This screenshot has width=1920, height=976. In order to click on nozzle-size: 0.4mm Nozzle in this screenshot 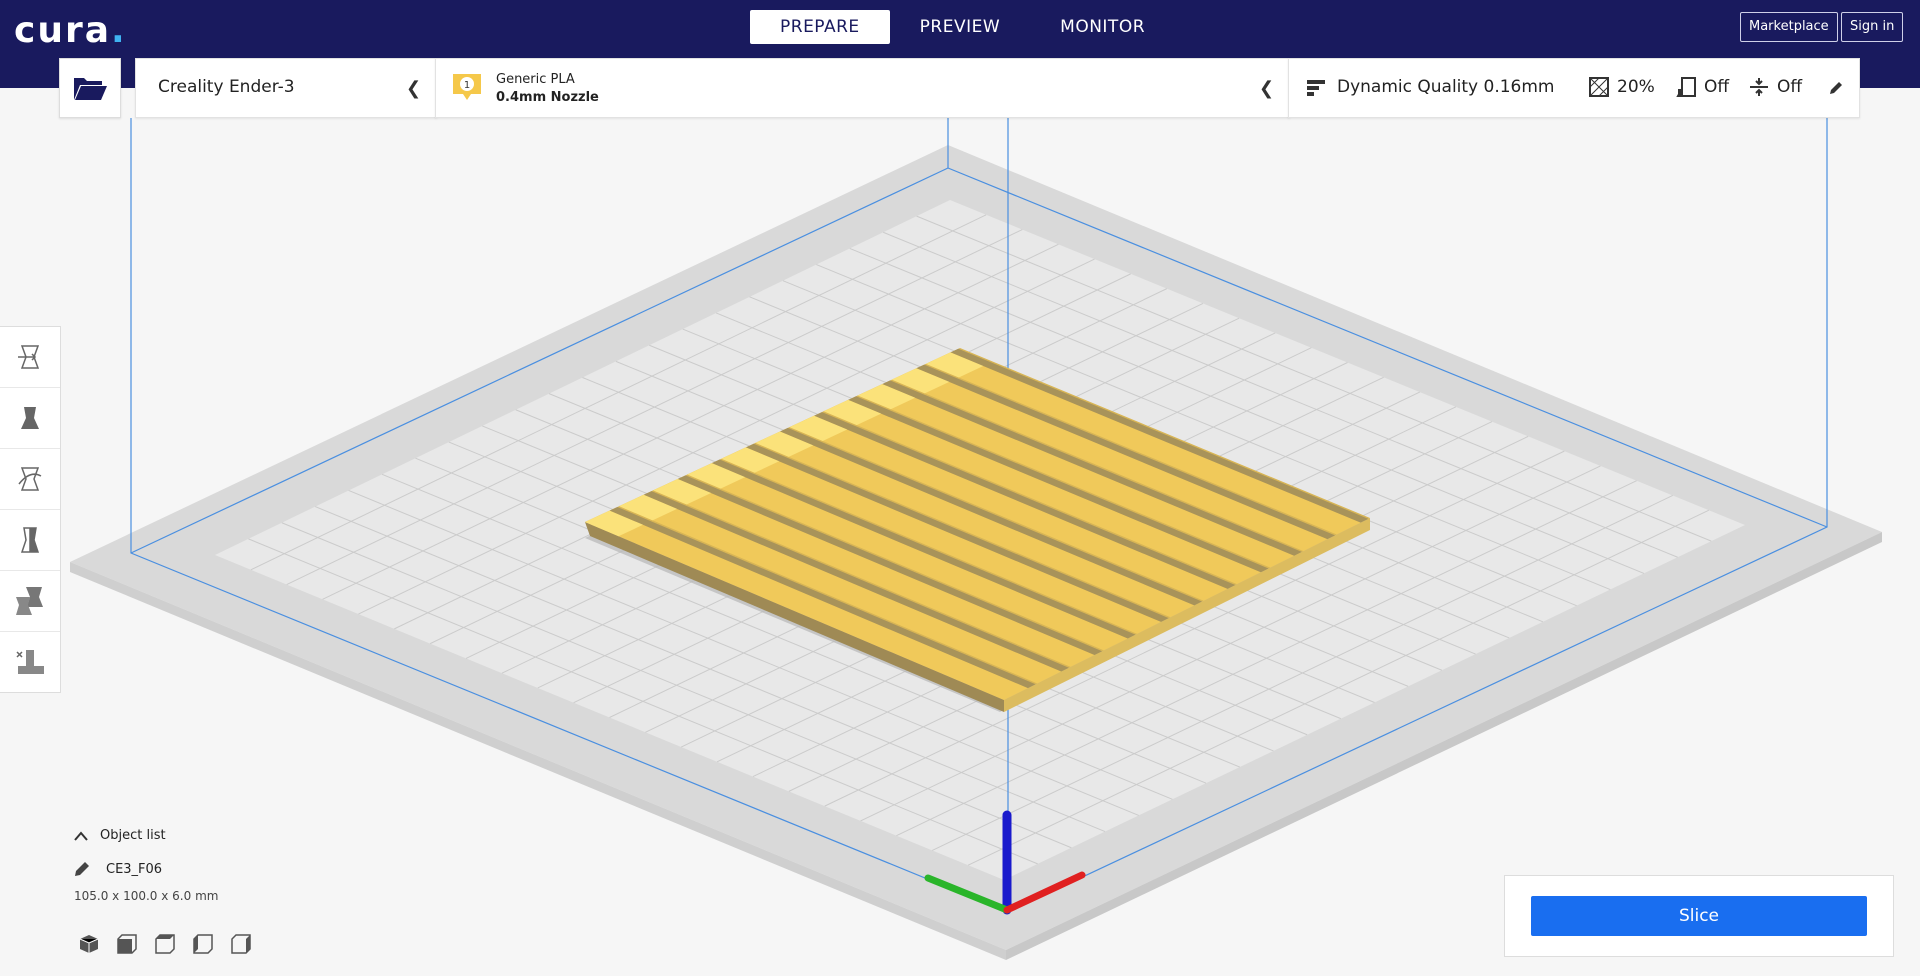, I will do `click(547, 97)`.